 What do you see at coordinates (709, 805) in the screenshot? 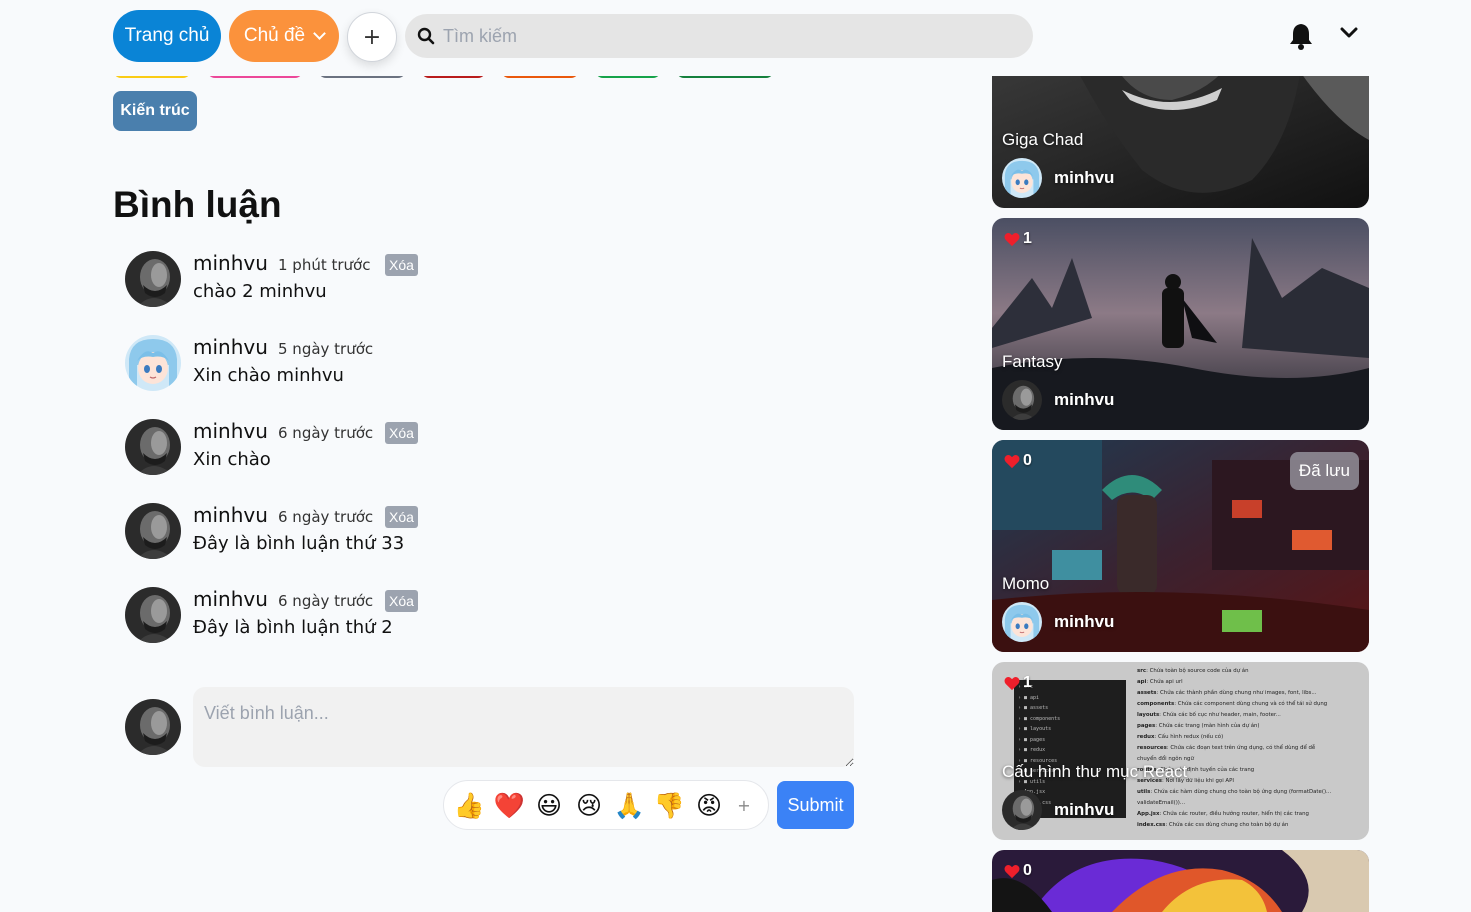
I see `angry-emoji-button: 😡` at bounding box center [709, 805].